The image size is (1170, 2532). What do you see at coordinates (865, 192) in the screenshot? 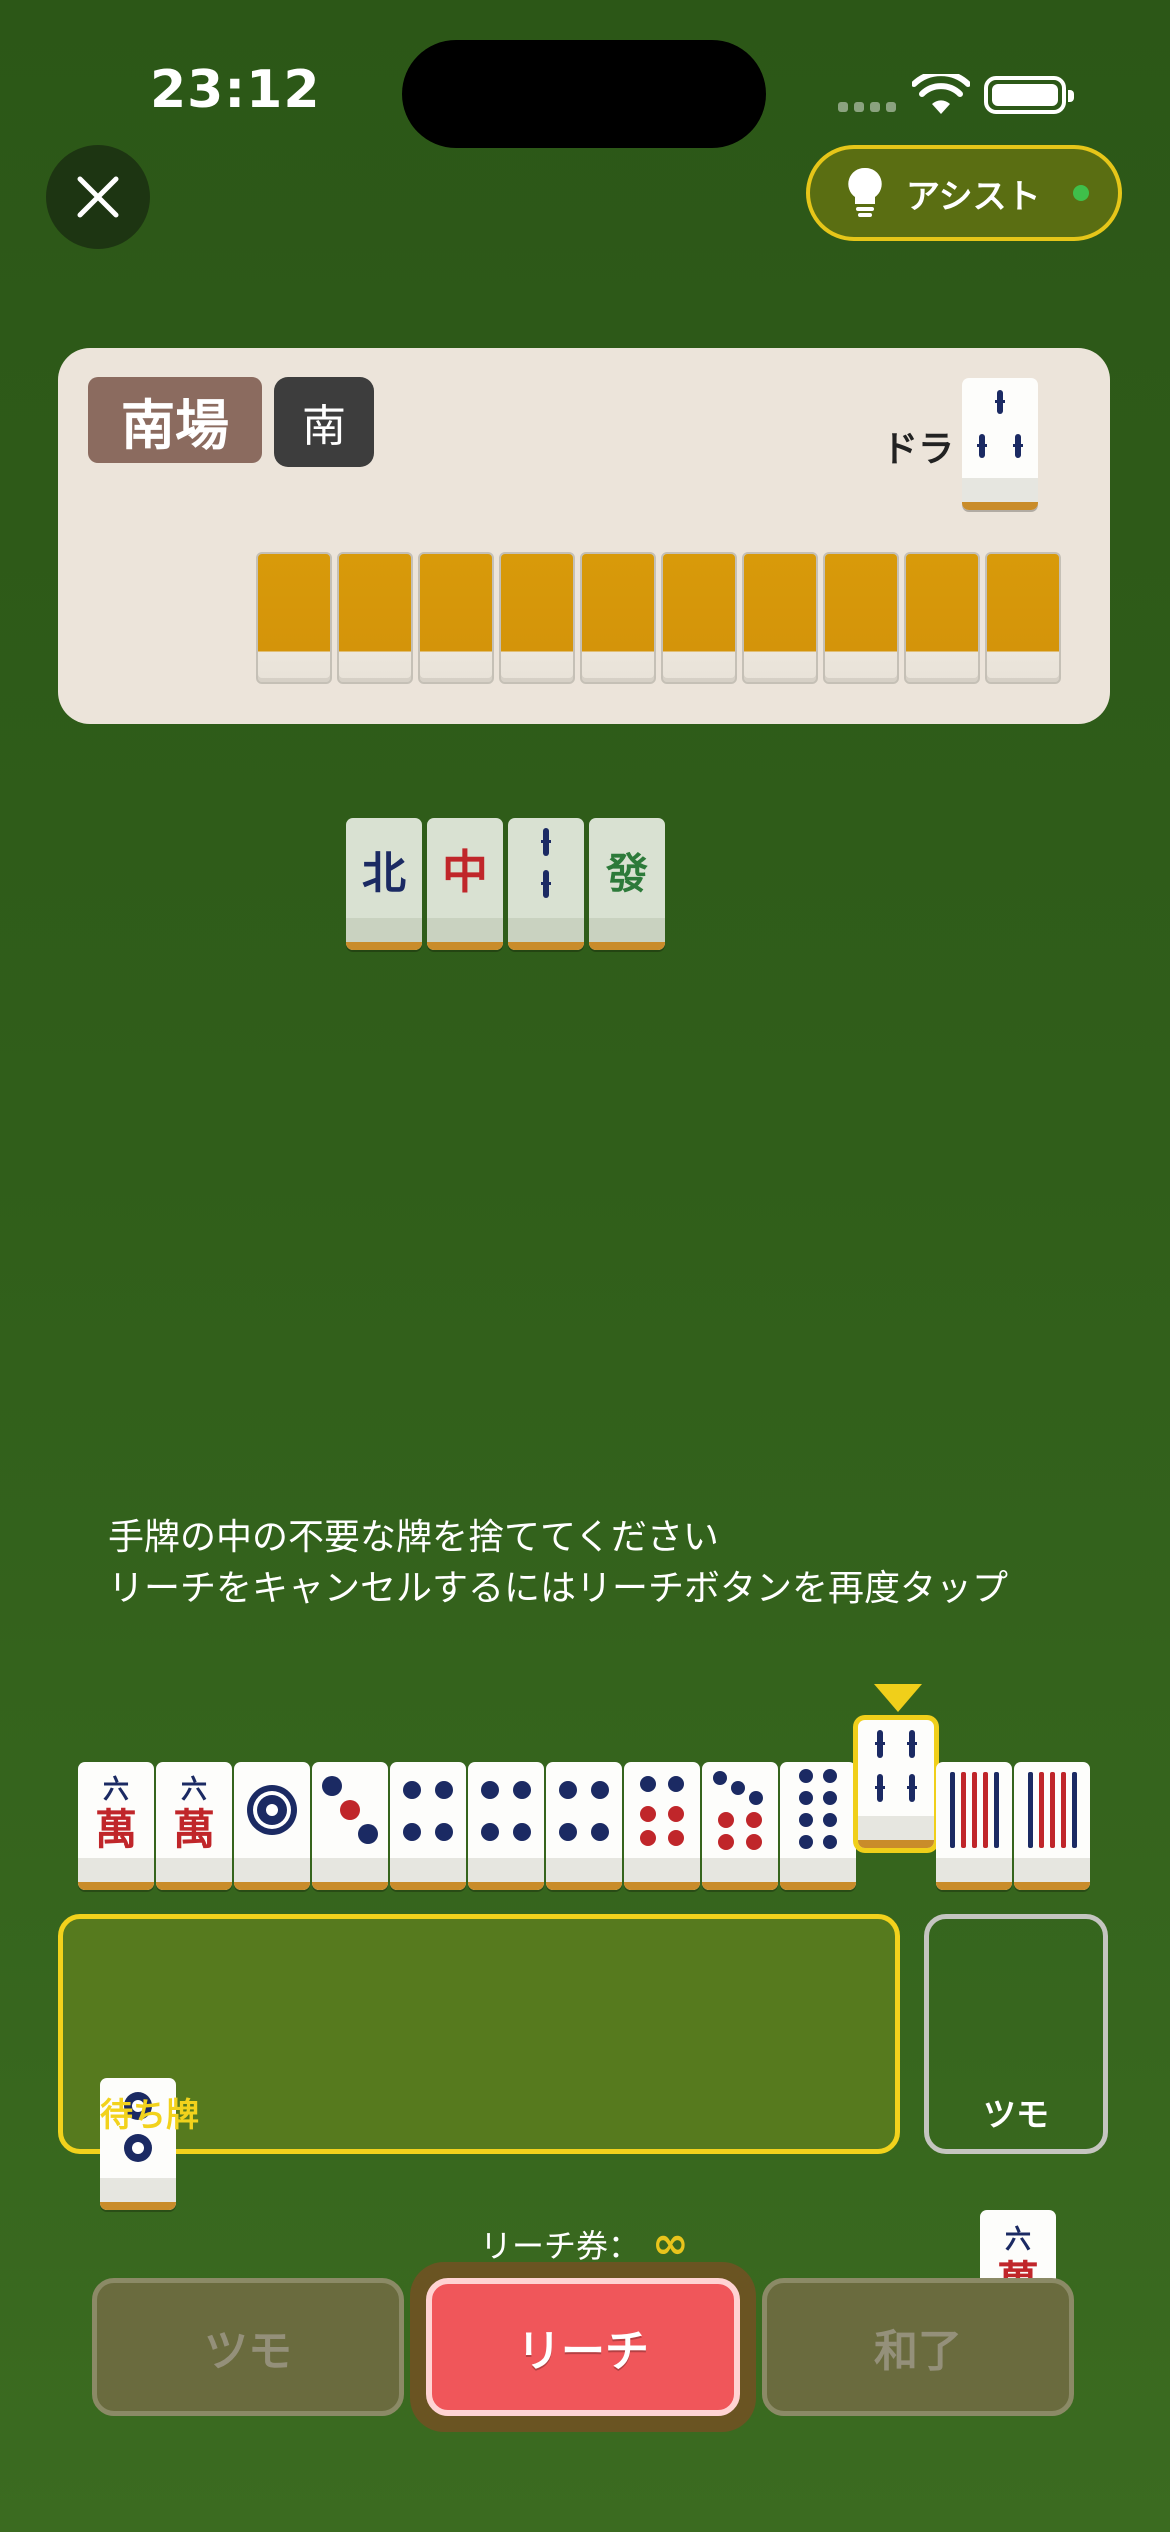
I see `lightbulb-icon` at bounding box center [865, 192].